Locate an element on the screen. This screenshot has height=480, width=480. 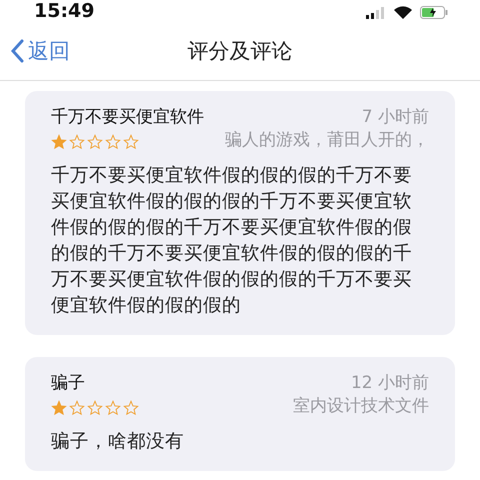
chevron-left-icon is located at coordinates (17, 51).